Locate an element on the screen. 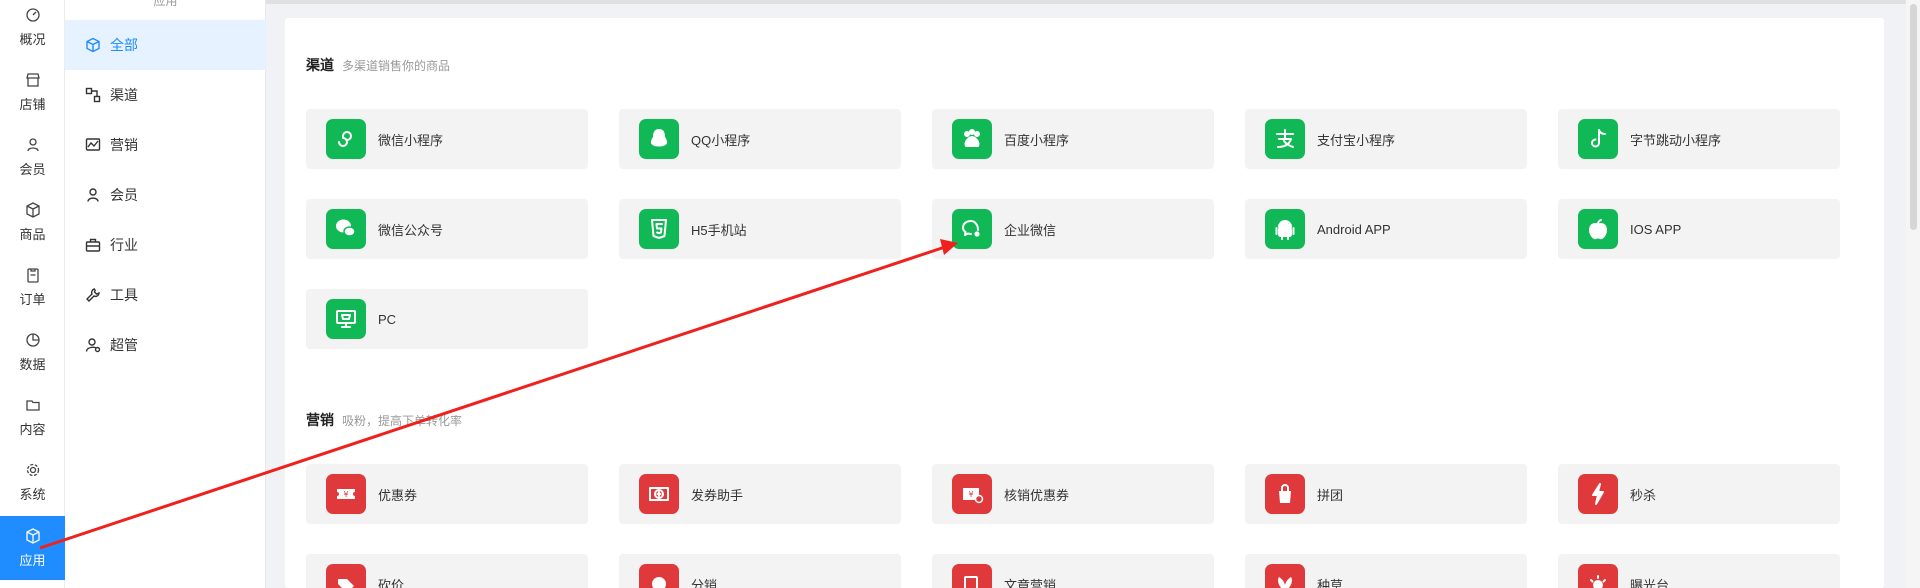 The width and height of the screenshot is (1920, 588). vertical-scrollbar is located at coordinates (1913, 294).